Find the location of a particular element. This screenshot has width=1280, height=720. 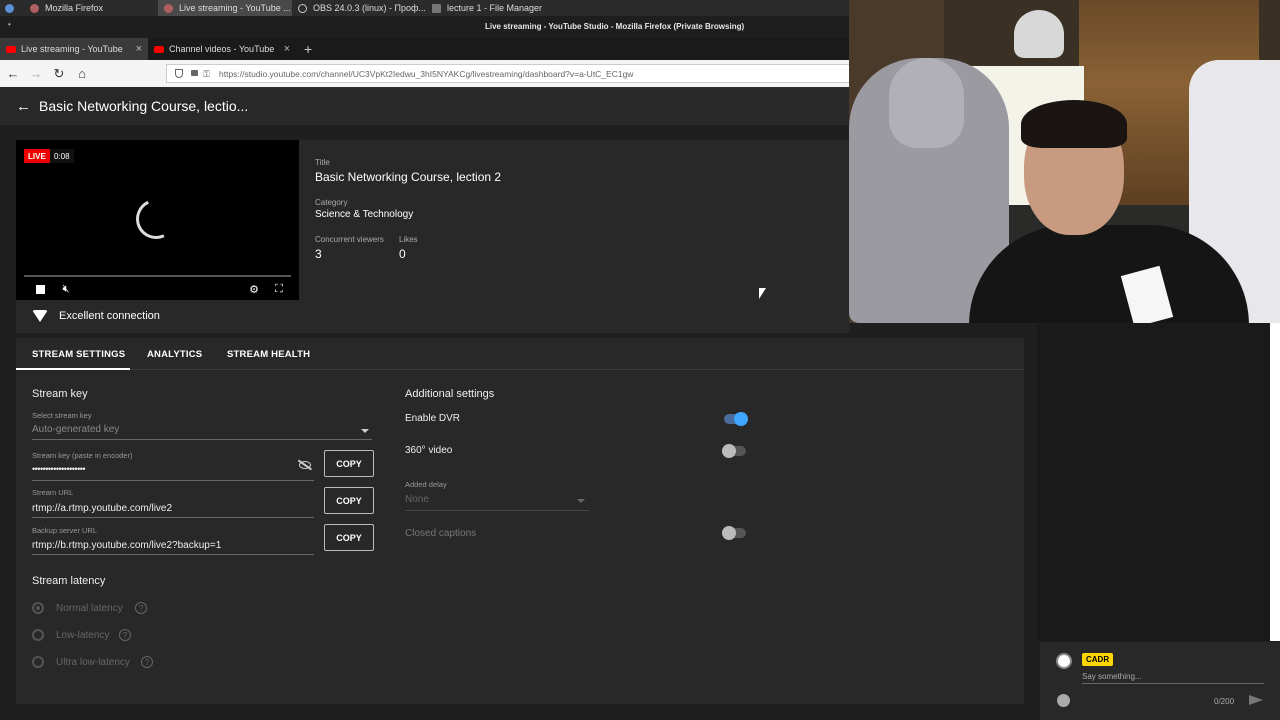

webcam-person-hair is located at coordinates (1074, 124).